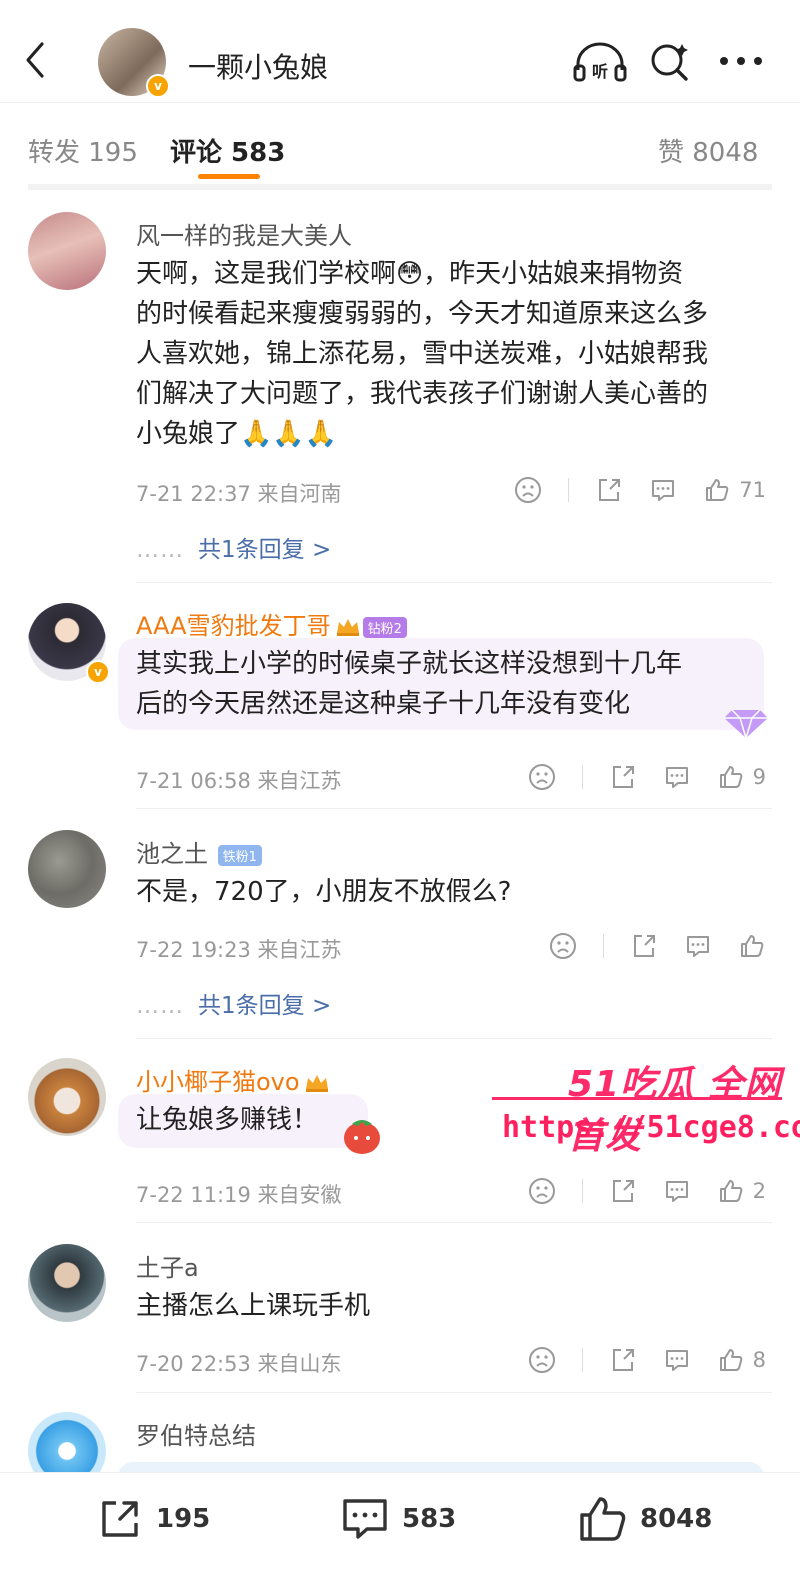  Describe the element at coordinates (409, 664) in the screenshot. I see `comment-line: 其实我上小学的时候桌子就长这样没想到十几年` at that location.